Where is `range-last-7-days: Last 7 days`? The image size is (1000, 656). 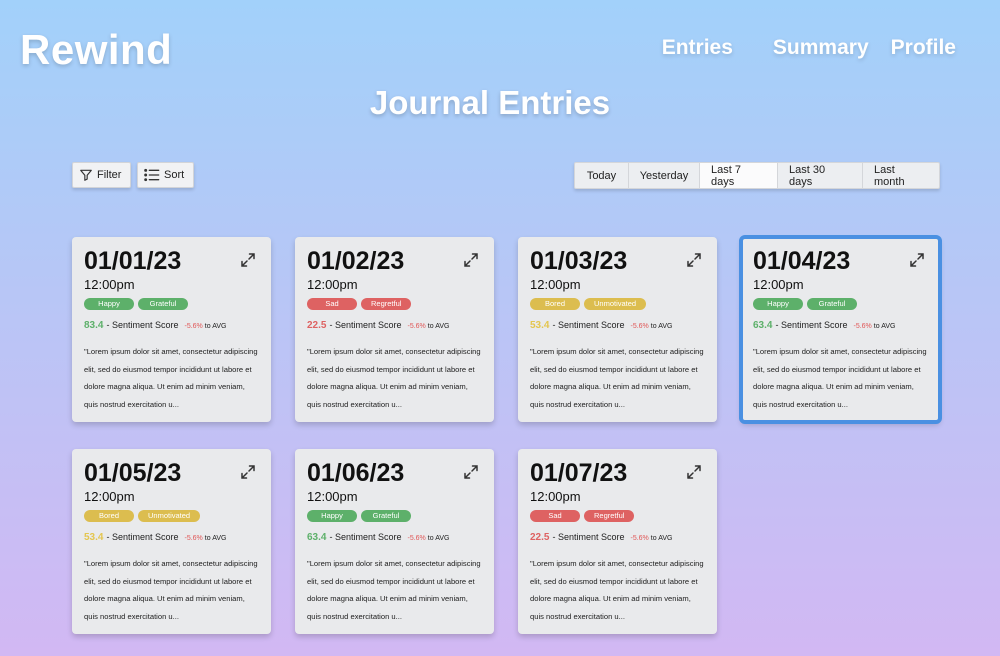 range-last-7-days: Last 7 days is located at coordinates (738, 175).